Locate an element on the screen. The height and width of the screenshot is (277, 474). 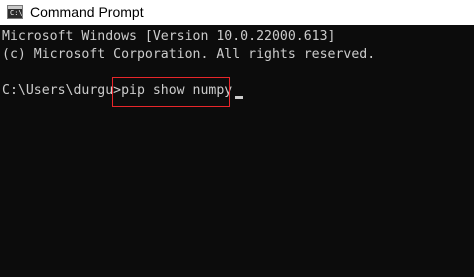
text-cursor is located at coordinates (239, 97).